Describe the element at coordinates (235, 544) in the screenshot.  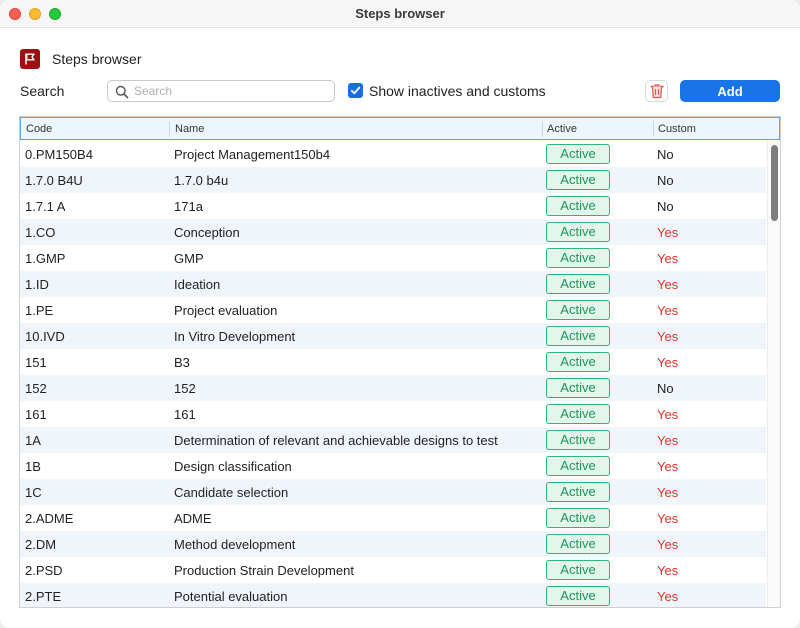
I see `cell-name: Method development` at that location.